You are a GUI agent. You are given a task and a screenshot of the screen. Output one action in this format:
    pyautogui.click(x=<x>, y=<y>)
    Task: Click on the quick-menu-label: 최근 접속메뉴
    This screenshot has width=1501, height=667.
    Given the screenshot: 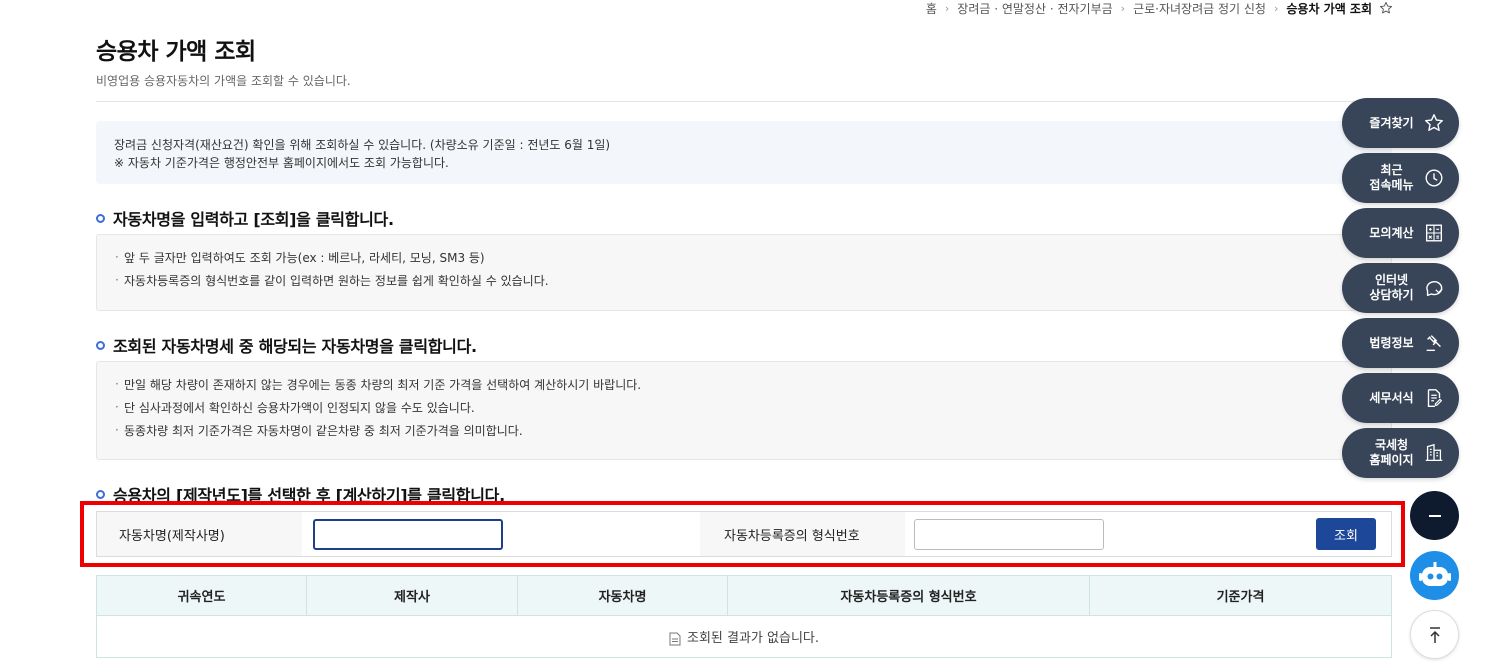 What is the action you would take?
    pyautogui.click(x=1391, y=177)
    